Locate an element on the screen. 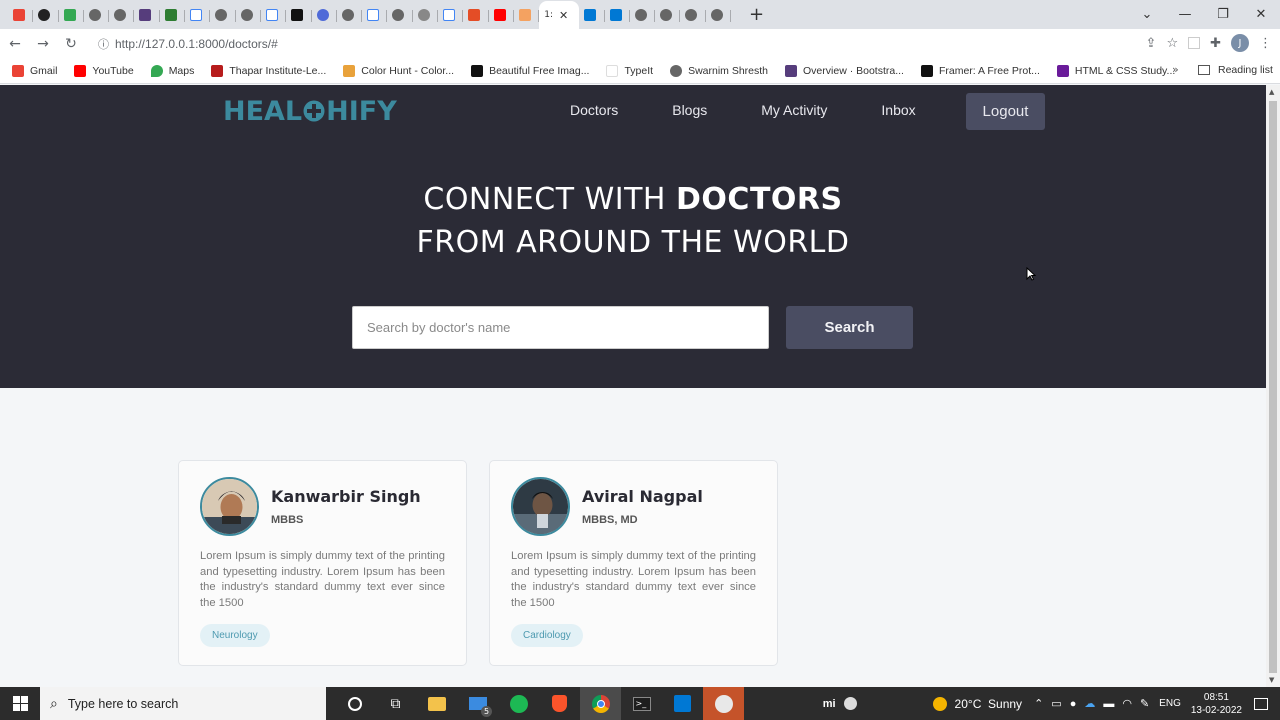 The image size is (1280, 720). site-logo: HEAL HIFY is located at coordinates (310, 111).